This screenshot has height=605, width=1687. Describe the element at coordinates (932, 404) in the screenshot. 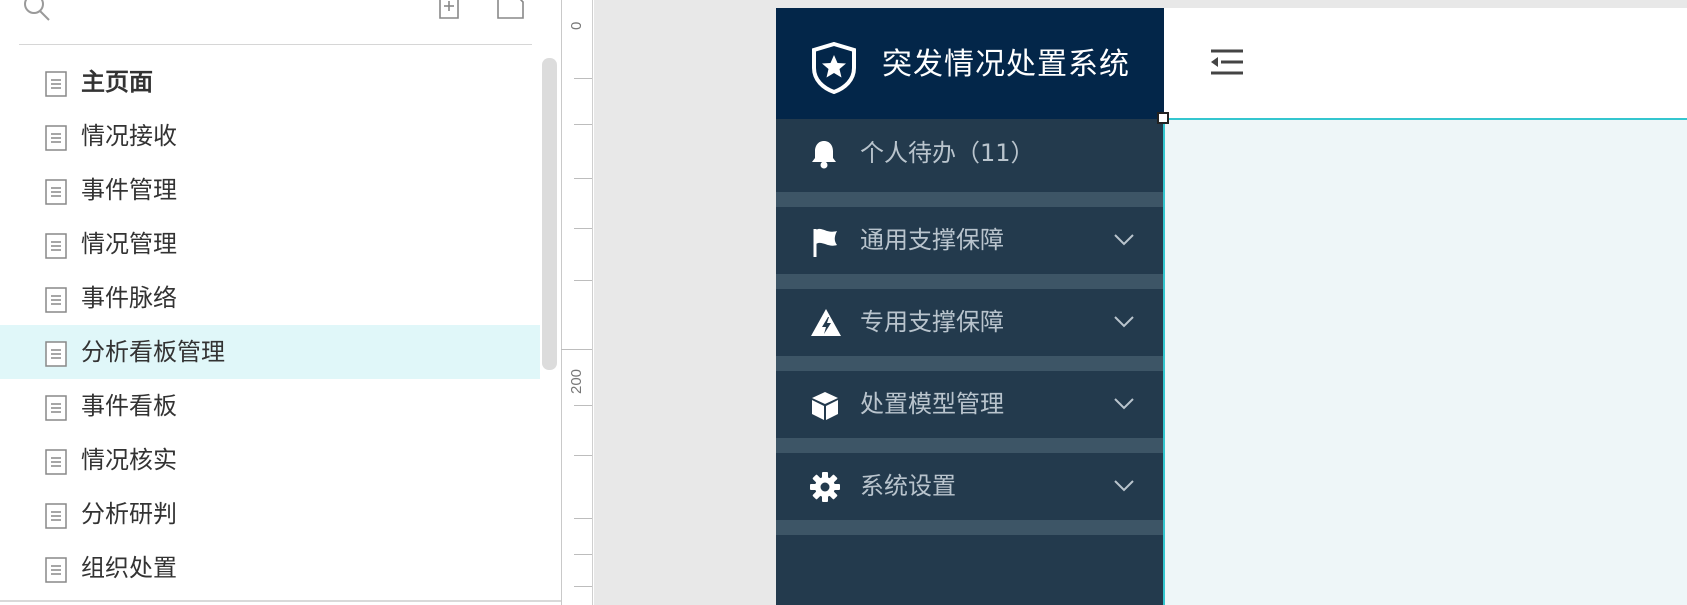

I see `nav-label: 处置模型管理` at that location.